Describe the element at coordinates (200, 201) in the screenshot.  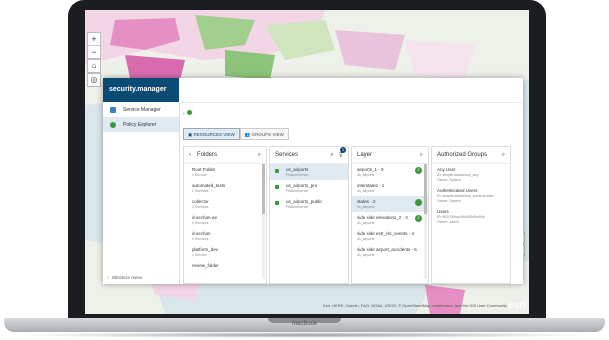
I see `folder-name: collector` at that location.